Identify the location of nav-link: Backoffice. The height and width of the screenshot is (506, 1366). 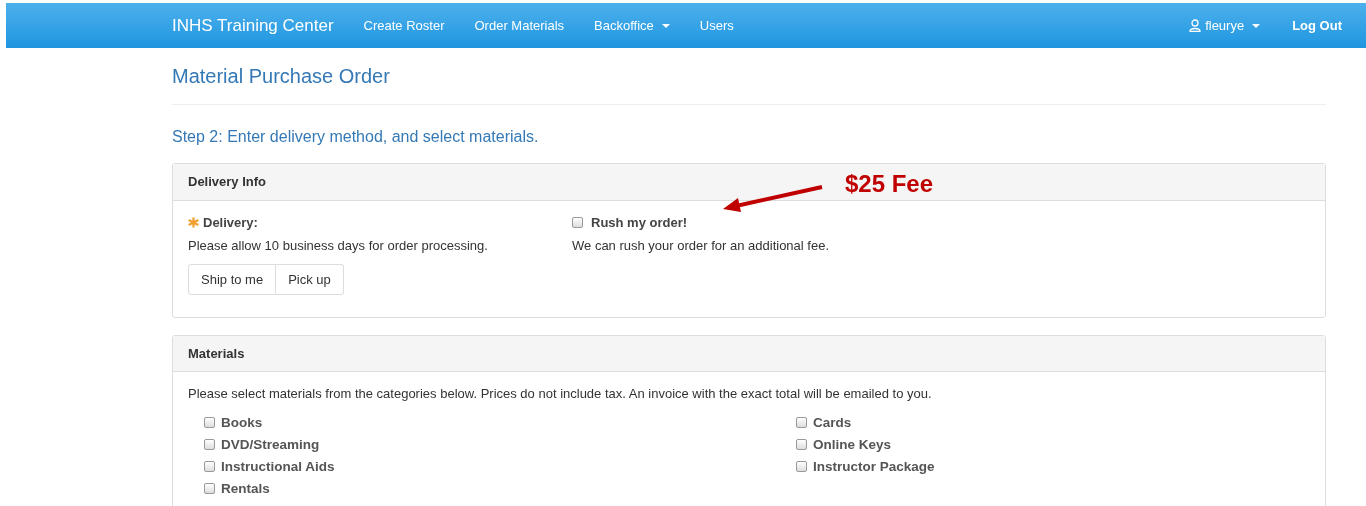
(632, 25).